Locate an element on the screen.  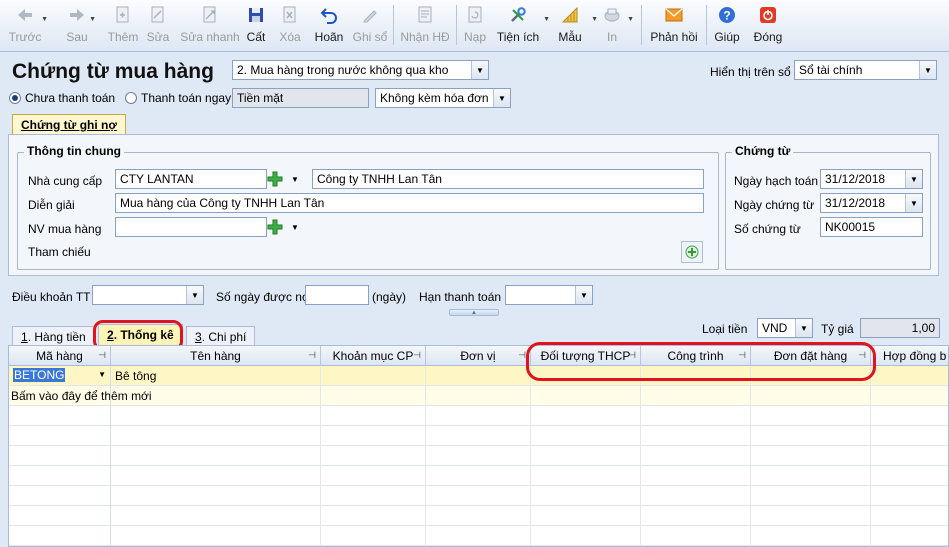
credit-days-field is located at coordinates (337, 295).